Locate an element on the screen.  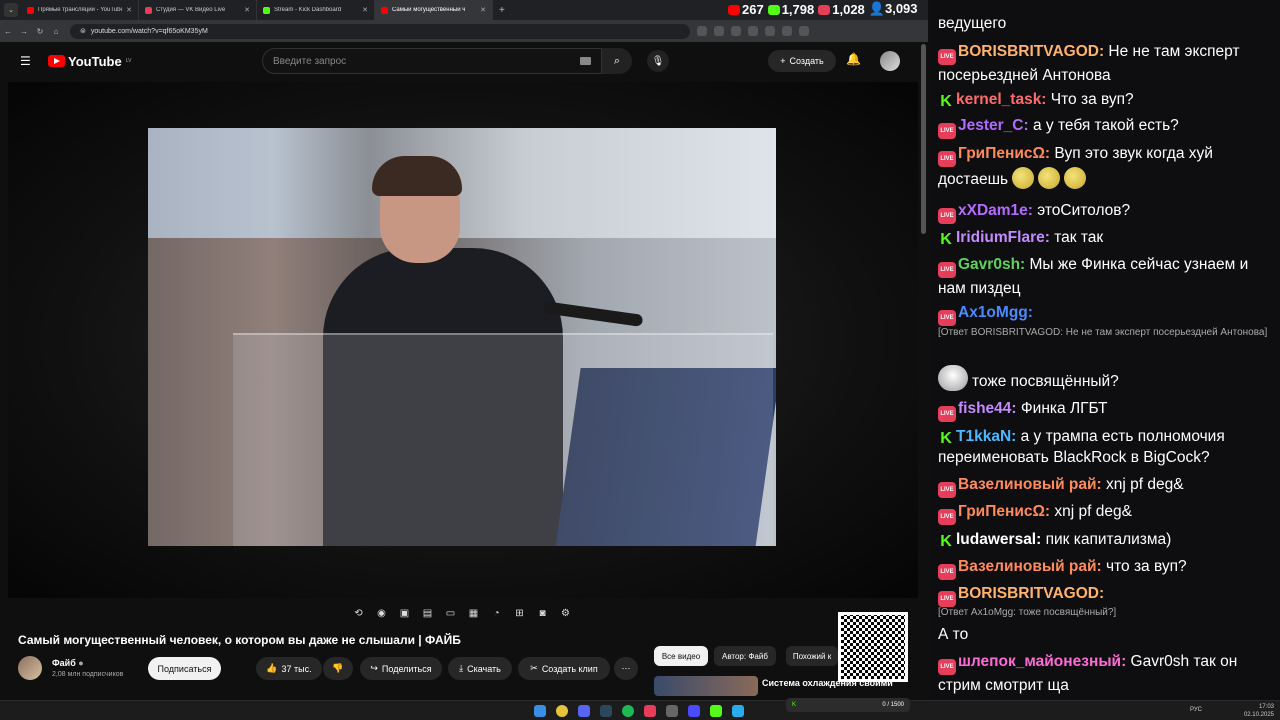
chat-text: xnj pf deg& is located at coordinates (1091, 511).